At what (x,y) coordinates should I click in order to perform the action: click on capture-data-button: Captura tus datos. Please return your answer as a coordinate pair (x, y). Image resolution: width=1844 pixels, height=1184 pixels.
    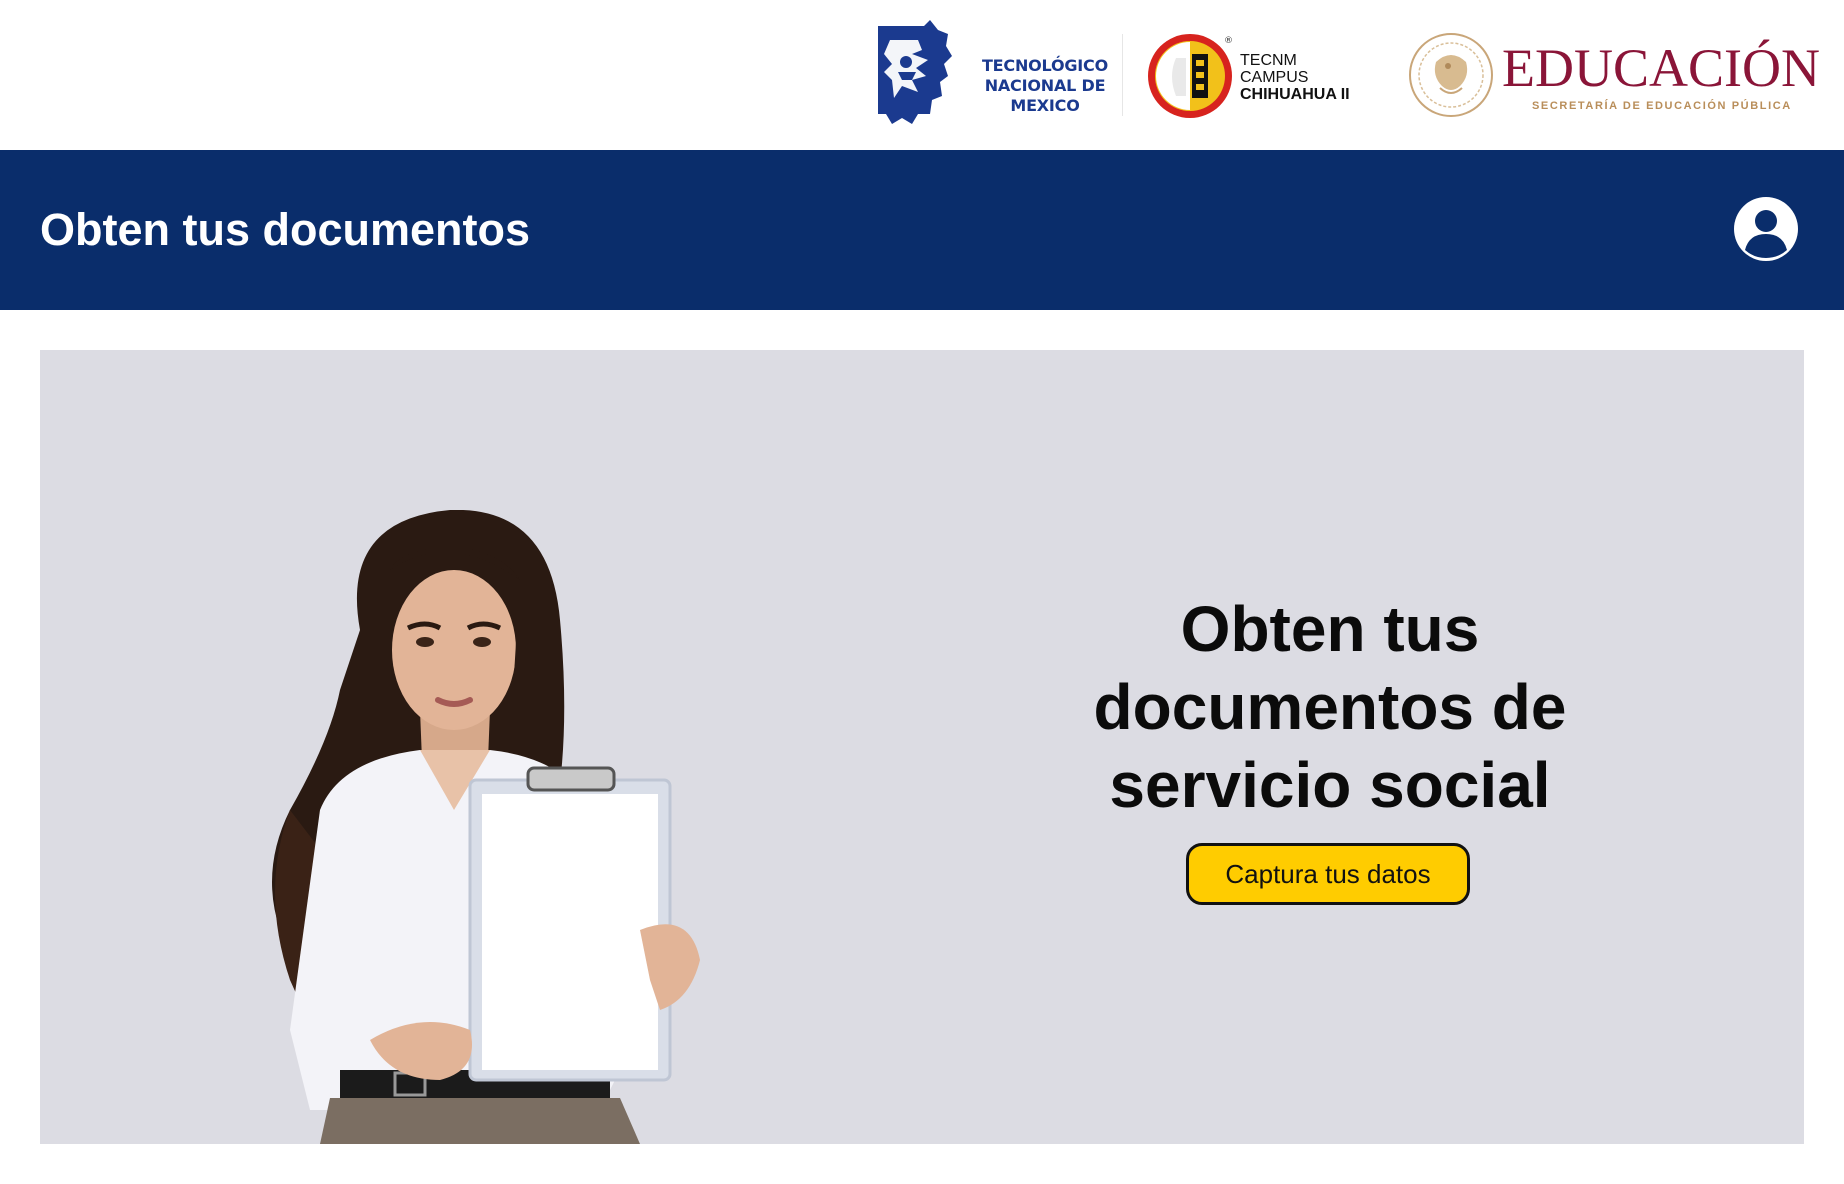
    Looking at the image, I should click on (1328, 874).